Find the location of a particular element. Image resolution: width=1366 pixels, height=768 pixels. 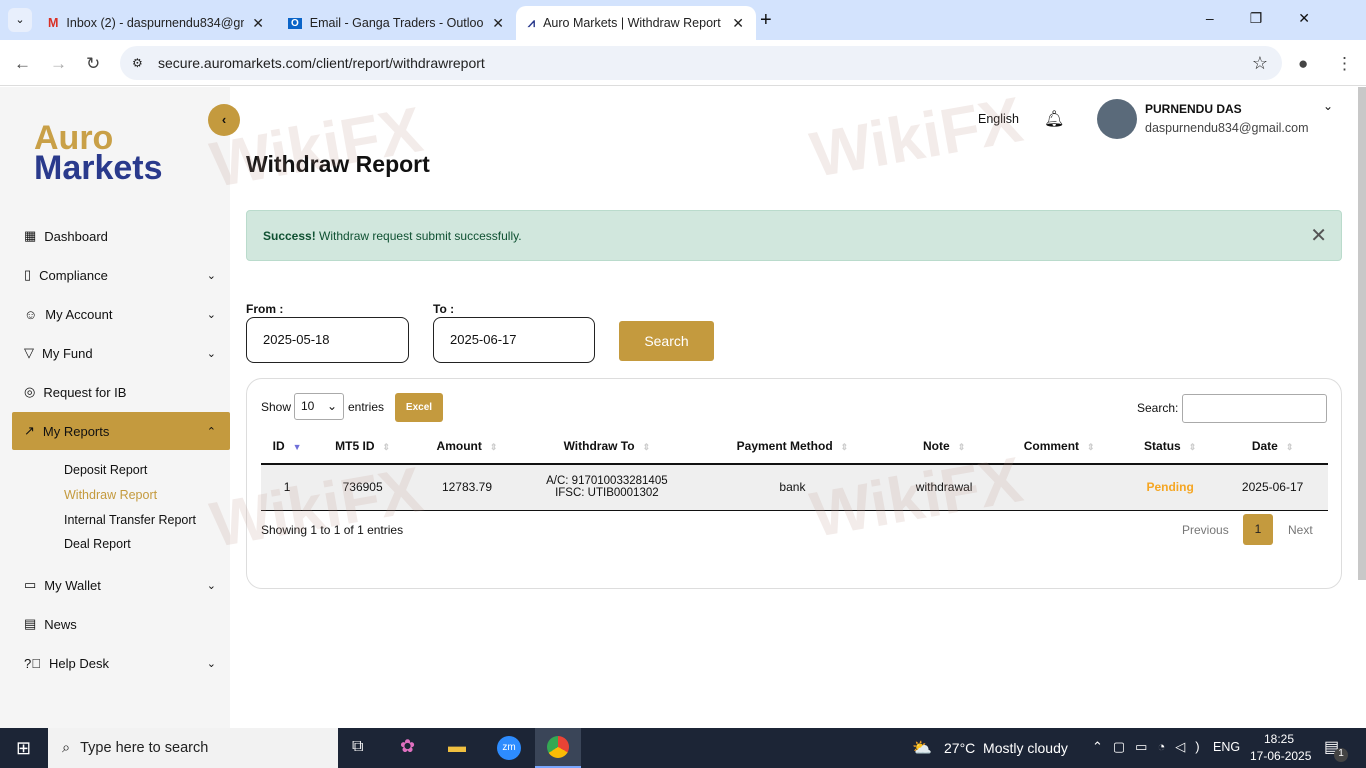

sidebar-item-dashboard: ▦ Dashboard is located at coordinates (121, 236).